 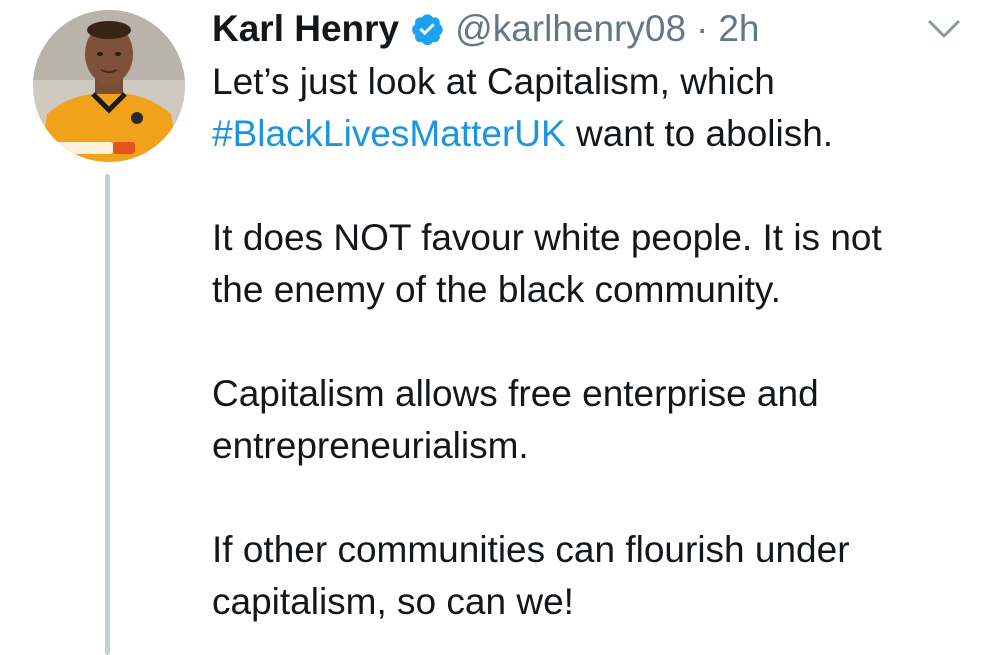 What do you see at coordinates (393, 601) in the screenshot?
I see `tweet-line: capitalism, so can we!` at bounding box center [393, 601].